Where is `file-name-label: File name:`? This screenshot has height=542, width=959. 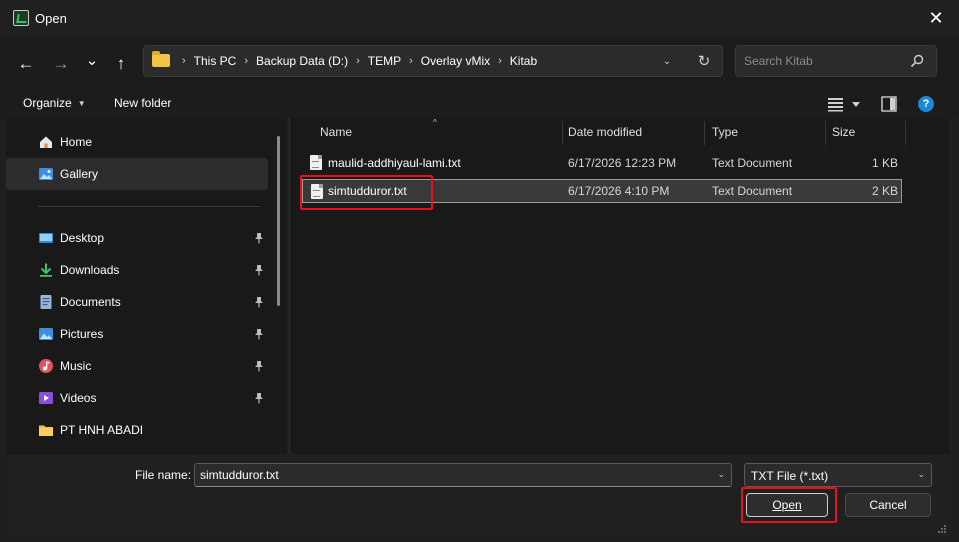 file-name-label: File name: is located at coordinates (163, 475).